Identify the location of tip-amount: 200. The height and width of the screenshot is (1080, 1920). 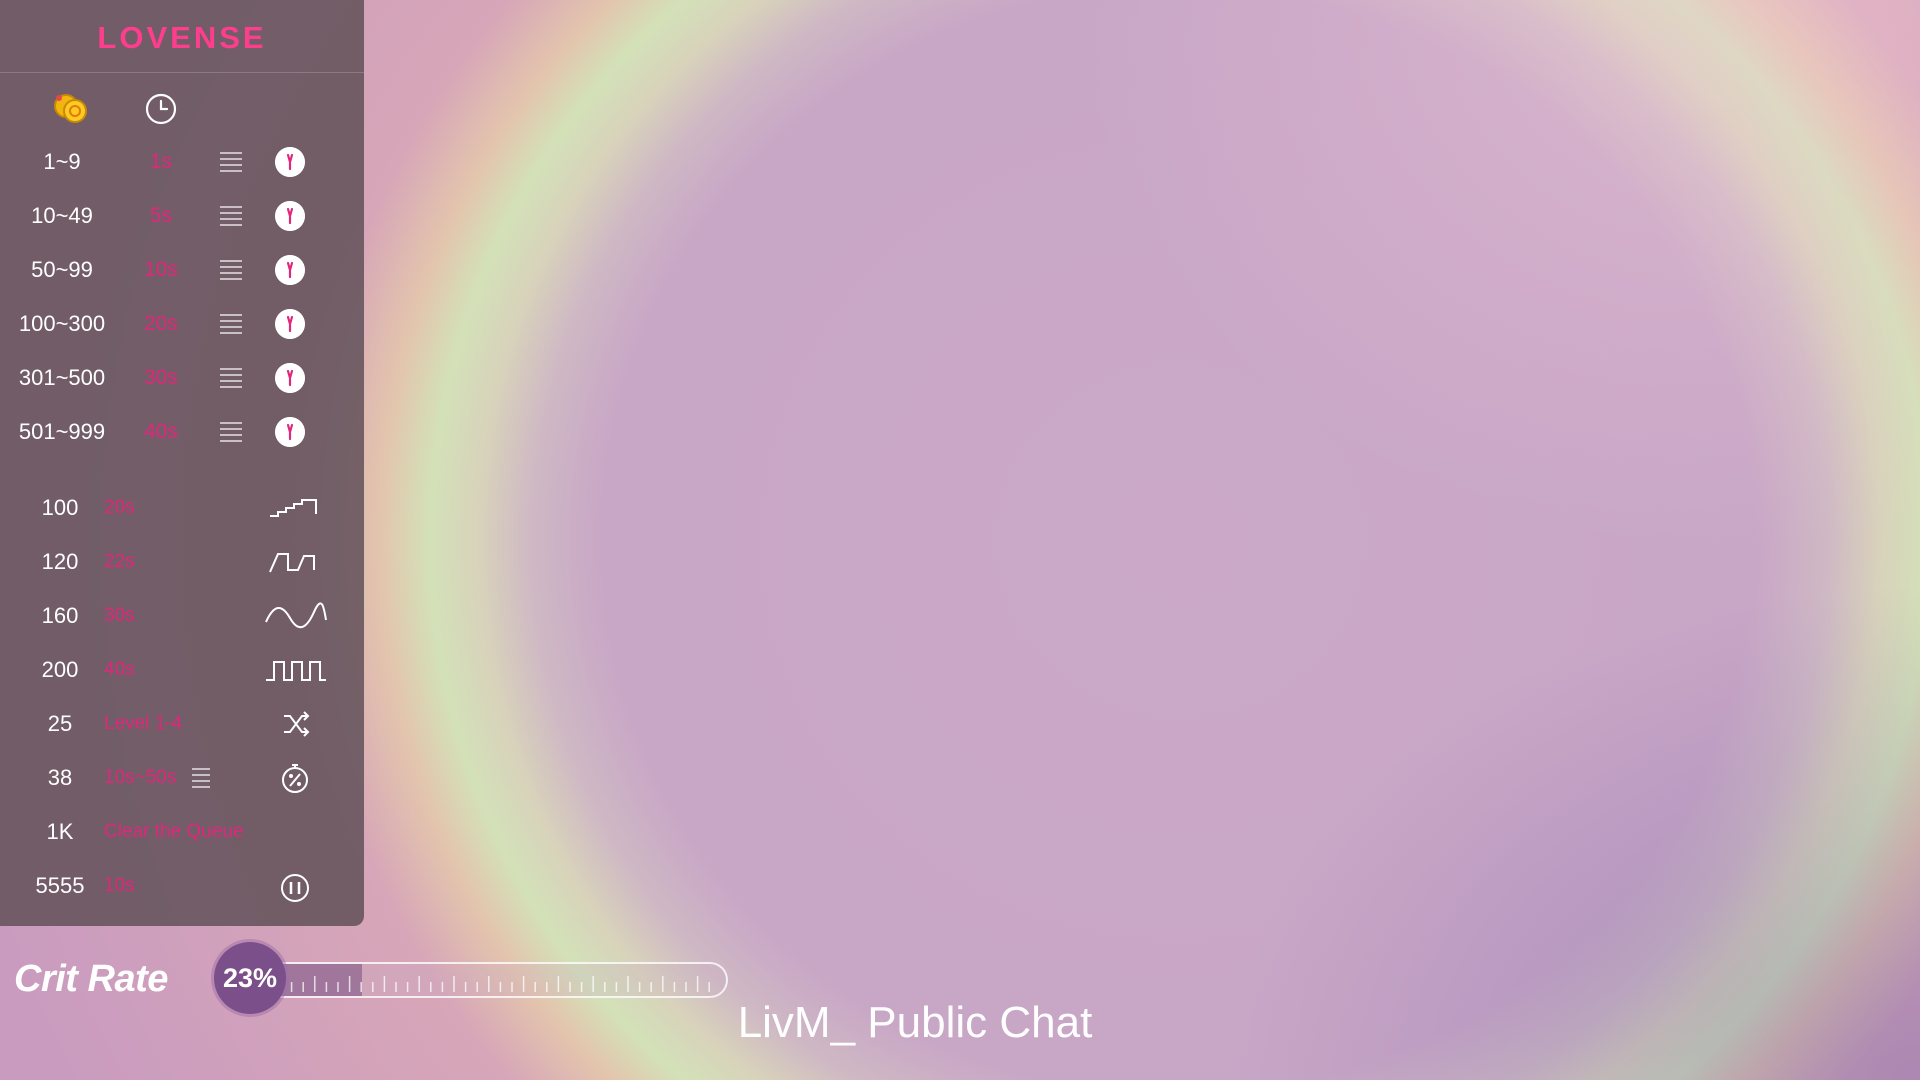
(60, 669).